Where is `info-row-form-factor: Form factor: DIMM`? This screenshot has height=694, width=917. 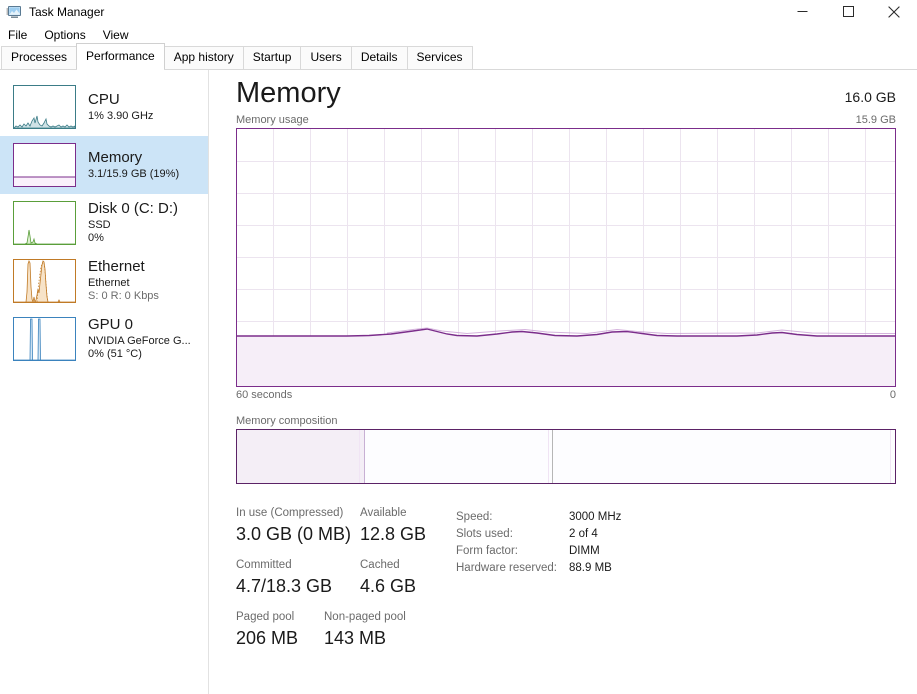 info-row-form-factor: Form factor: DIMM is located at coordinates (538, 551).